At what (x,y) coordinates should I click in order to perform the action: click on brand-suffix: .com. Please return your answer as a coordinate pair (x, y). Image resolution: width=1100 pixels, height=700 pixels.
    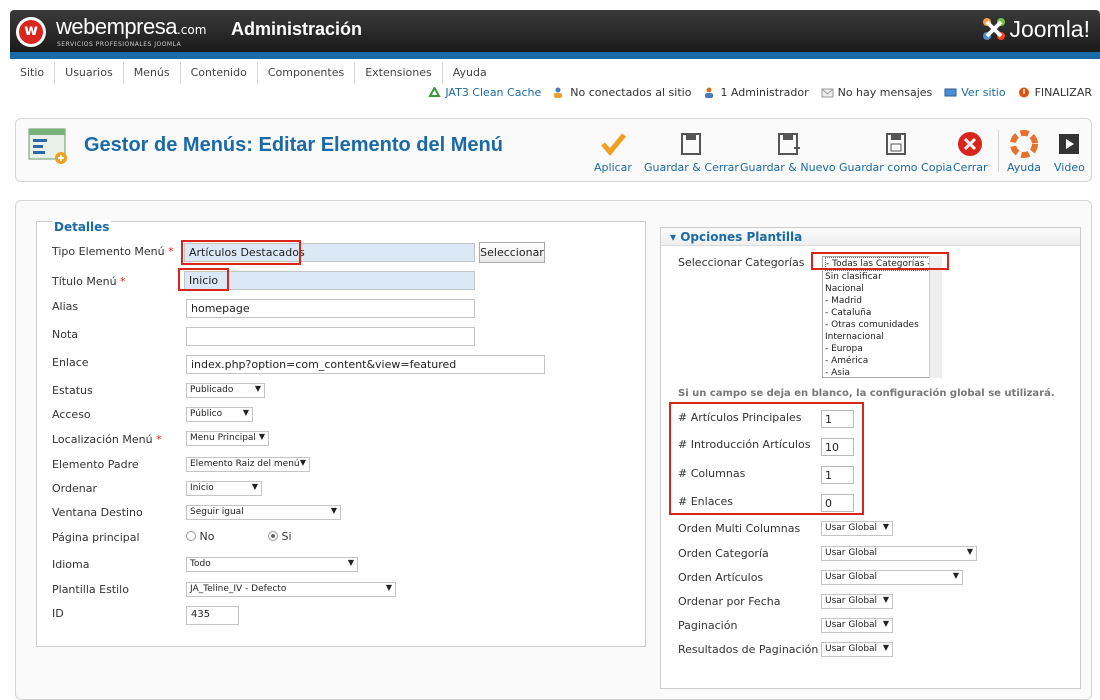
    Looking at the image, I should click on (191, 30).